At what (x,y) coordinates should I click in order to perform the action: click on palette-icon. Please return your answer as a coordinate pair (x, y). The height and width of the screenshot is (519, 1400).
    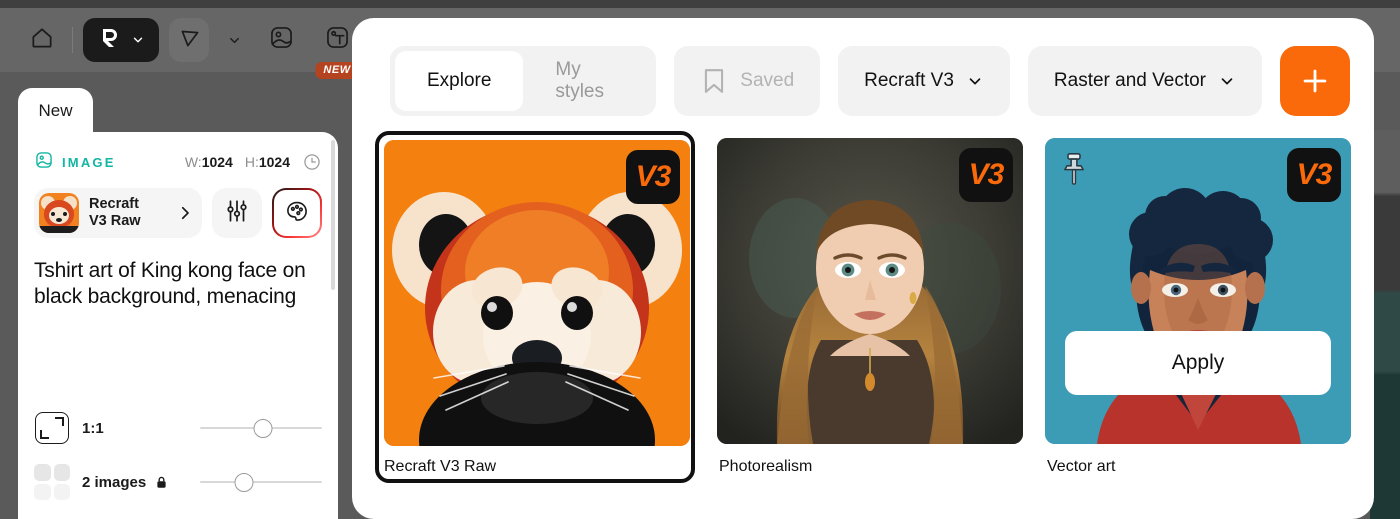
    Looking at the image, I should click on (297, 213).